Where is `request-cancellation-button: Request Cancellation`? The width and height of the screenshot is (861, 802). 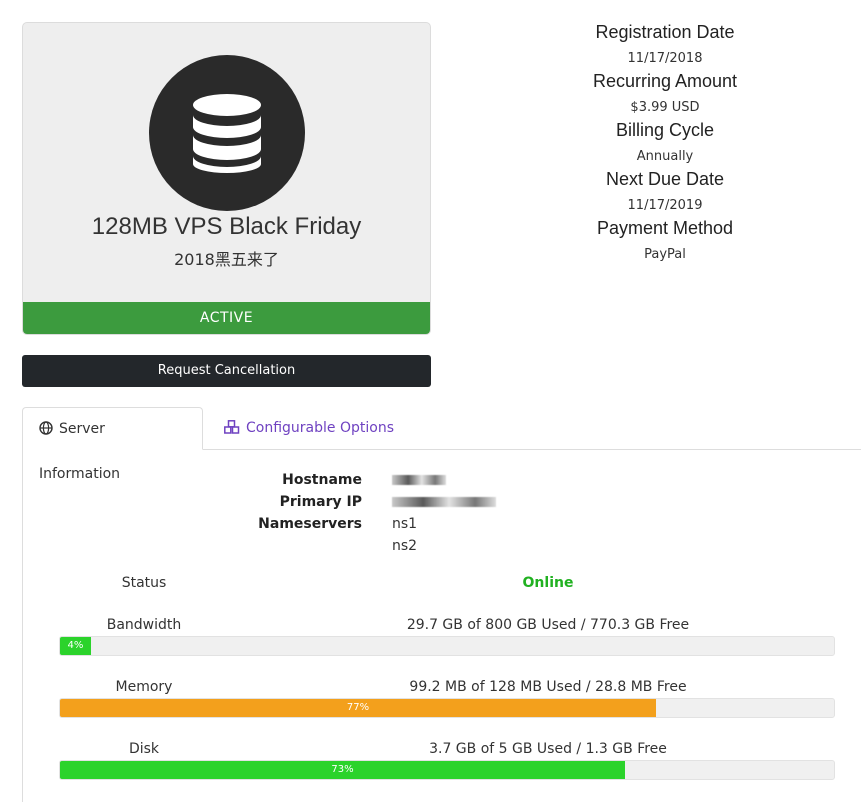
request-cancellation-button: Request Cancellation is located at coordinates (226, 371).